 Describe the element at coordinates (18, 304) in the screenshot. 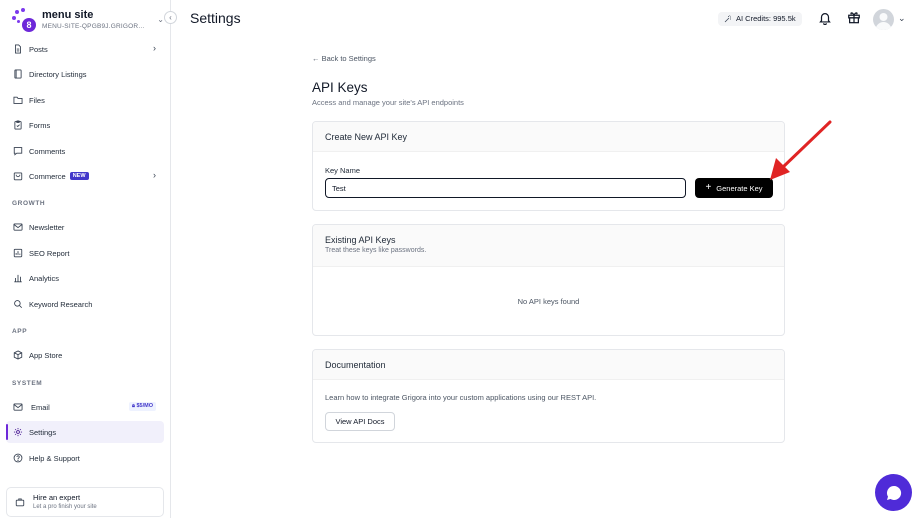

I see `search-icon` at that location.